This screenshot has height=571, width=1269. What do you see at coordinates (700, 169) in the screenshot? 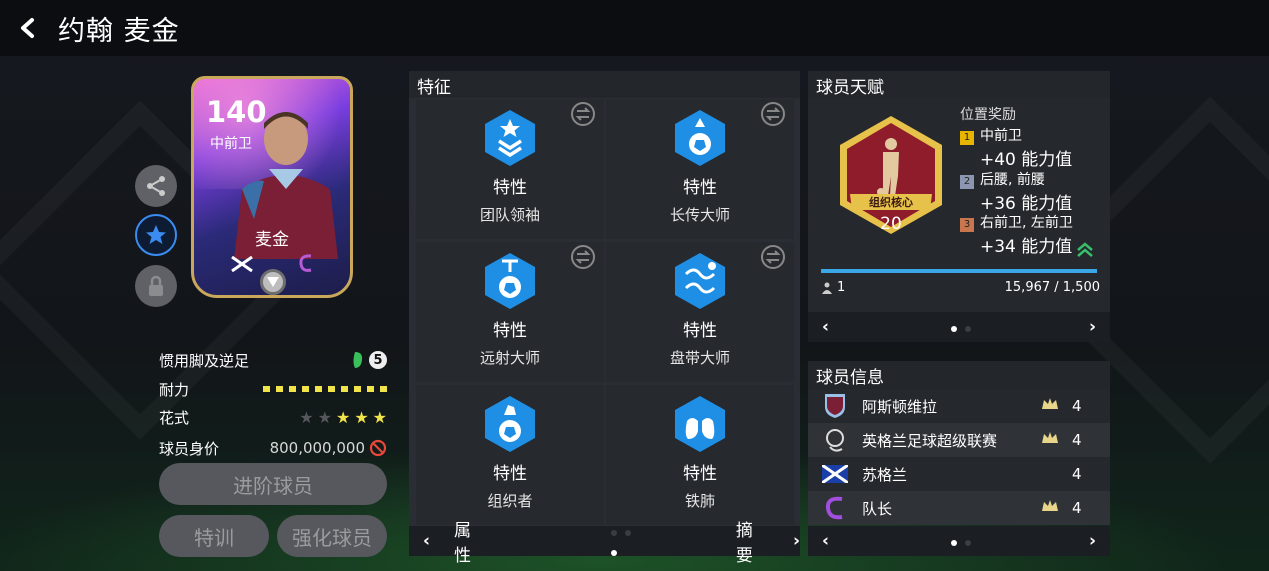
I see `trait-card: 特性 长传大师` at bounding box center [700, 169].